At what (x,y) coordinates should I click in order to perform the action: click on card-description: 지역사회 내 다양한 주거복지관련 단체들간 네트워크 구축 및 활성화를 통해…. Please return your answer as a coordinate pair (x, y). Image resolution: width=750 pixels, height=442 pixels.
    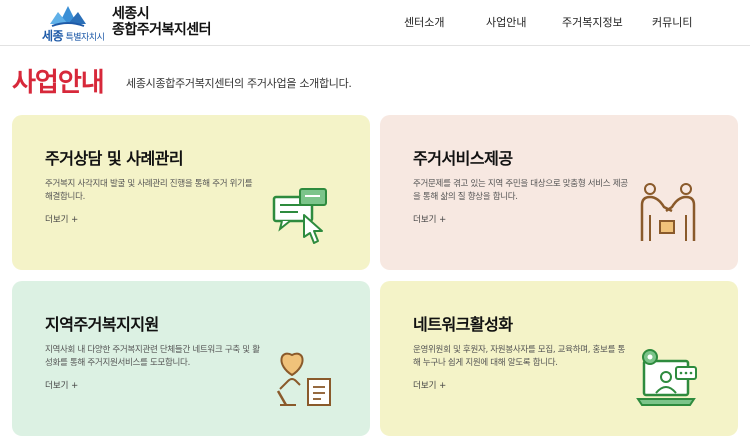
    Looking at the image, I should click on (152, 356).